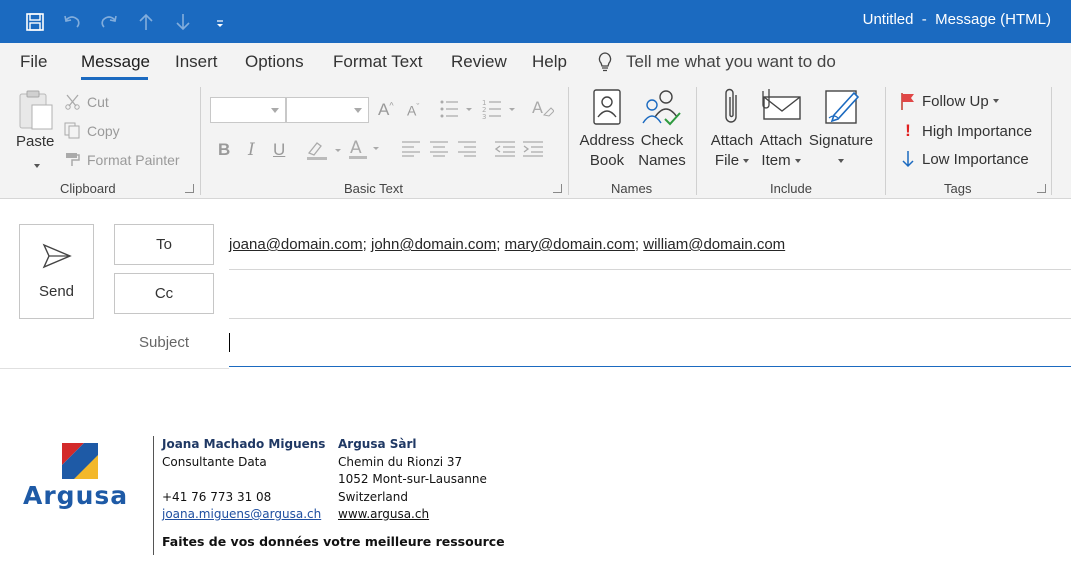 The height and width of the screenshot is (582, 1071). I want to click on attach-file-label-line2: File, so click(727, 160).